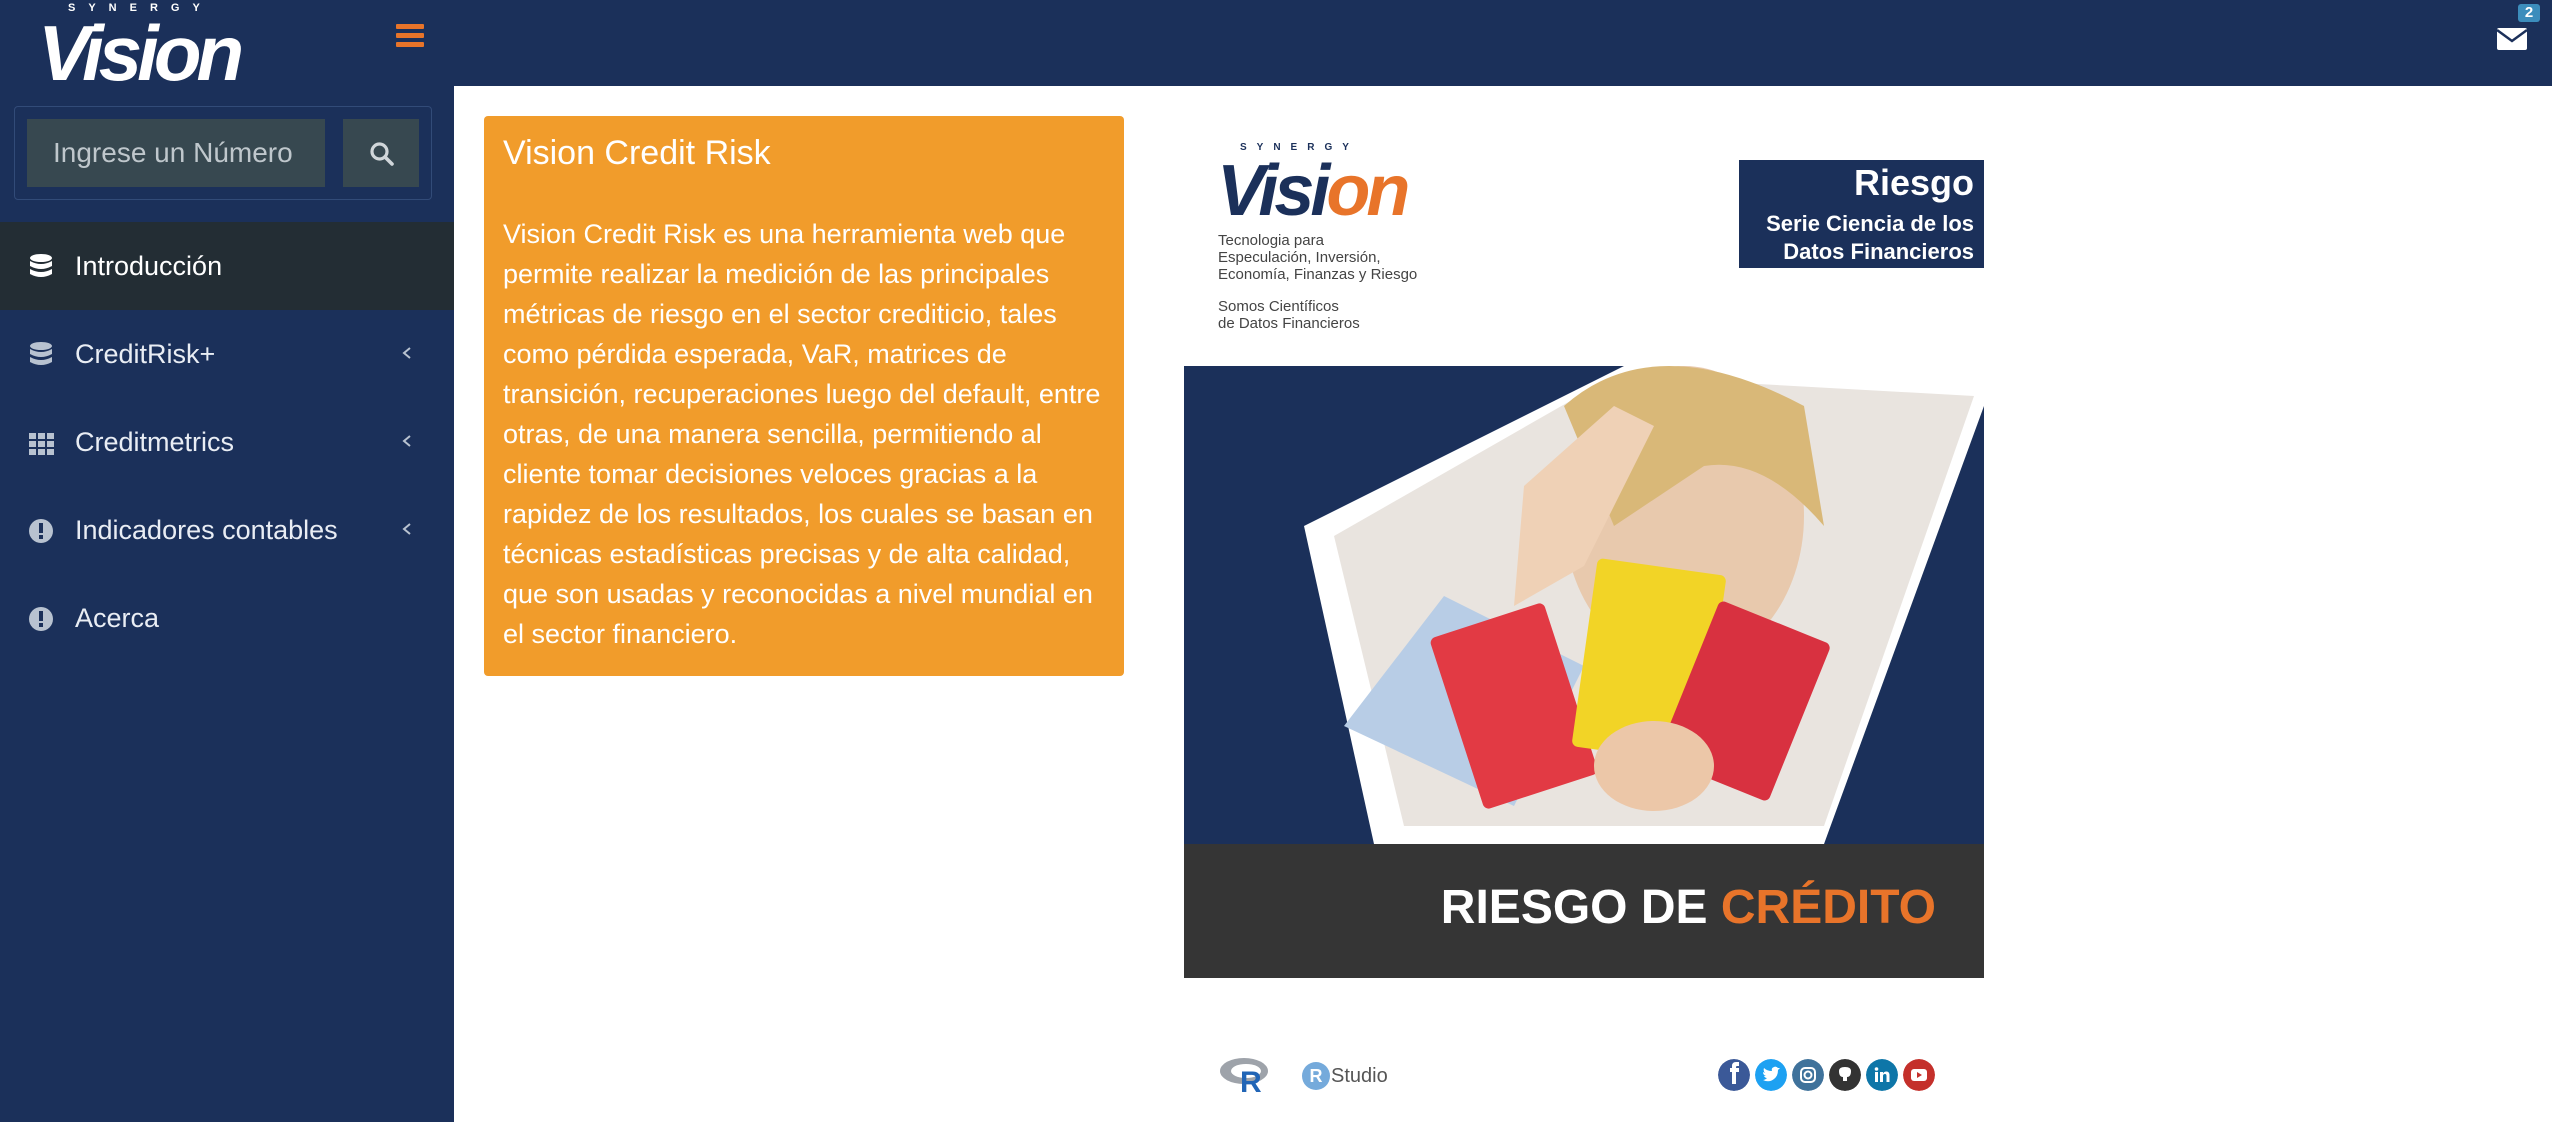 This screenshot has width=2552, height=1122. I want to click on poster-banner-part-a: RIESGO DE, so click(1580, 907).